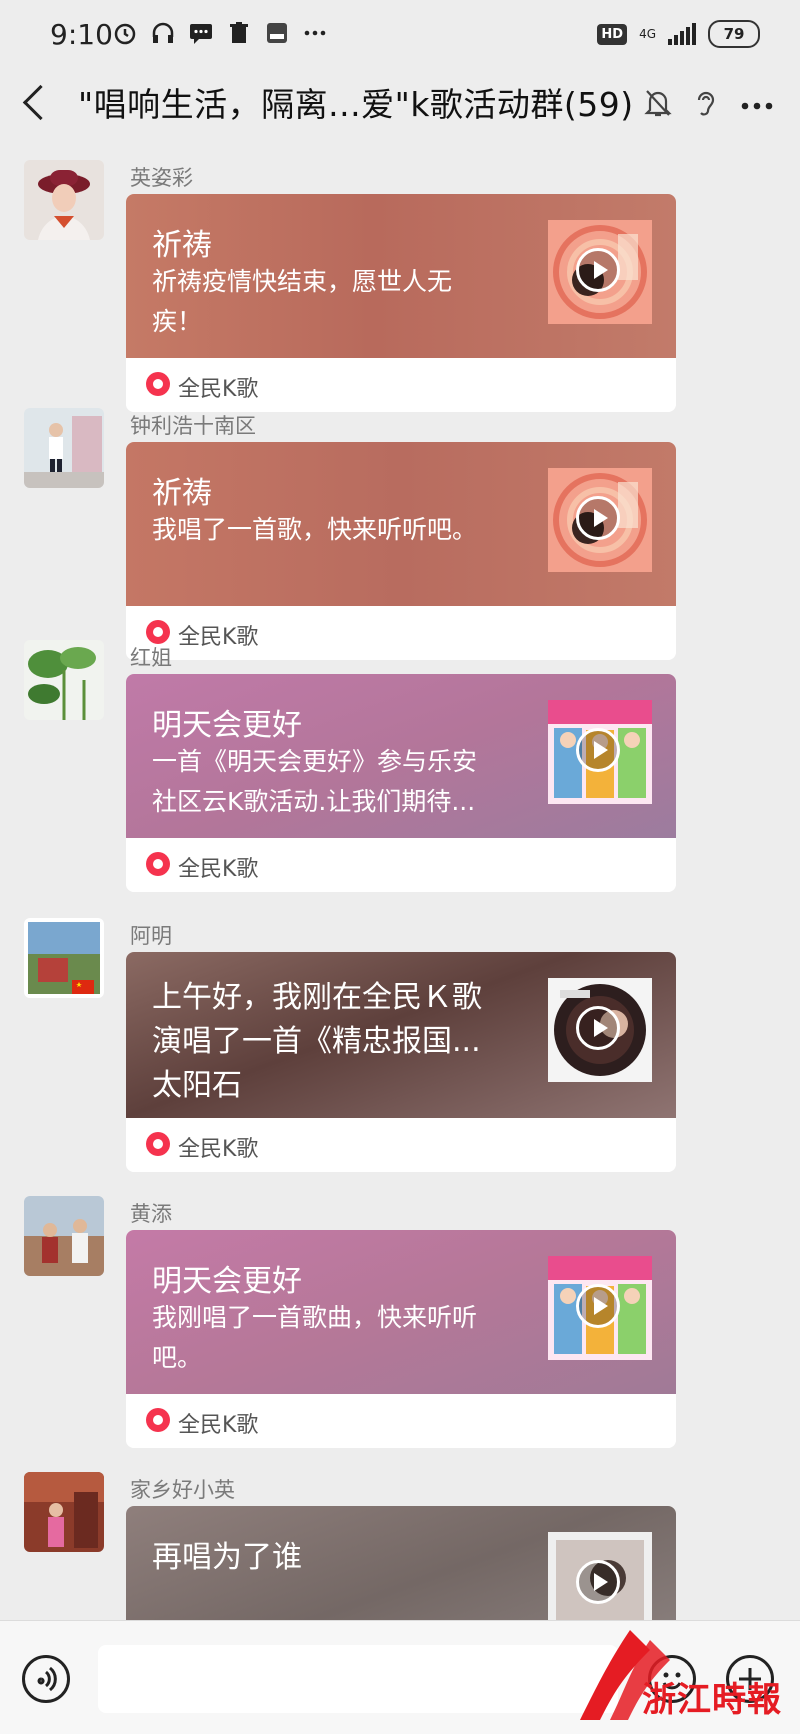  I want to click on signal-icon, so click(682, 34).